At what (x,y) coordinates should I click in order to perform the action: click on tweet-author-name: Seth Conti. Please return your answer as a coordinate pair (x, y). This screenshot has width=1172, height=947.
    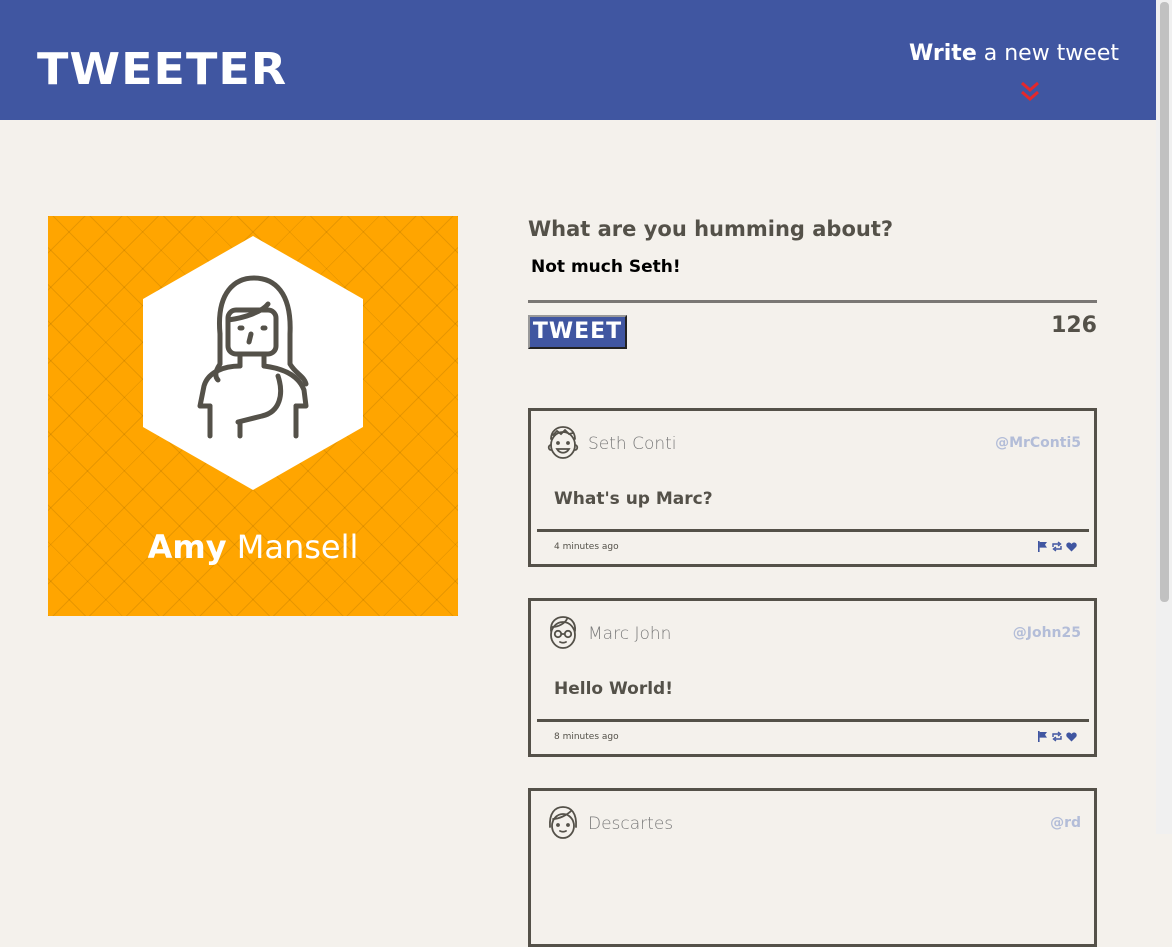
    Looking at the image, I should click on (632, 444).